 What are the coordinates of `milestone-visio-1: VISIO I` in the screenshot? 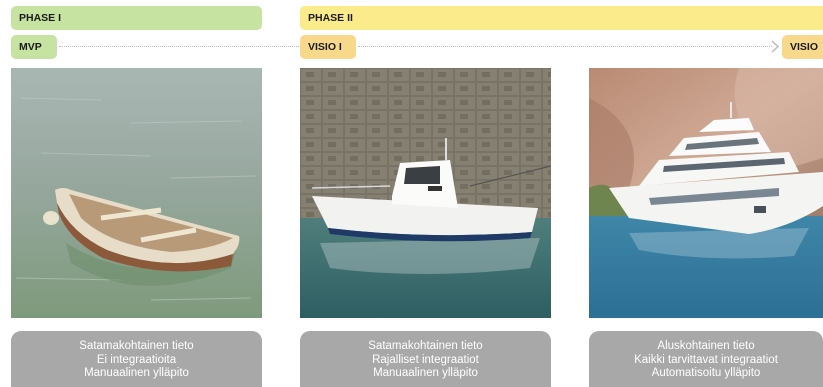 It's located at (328, 47).